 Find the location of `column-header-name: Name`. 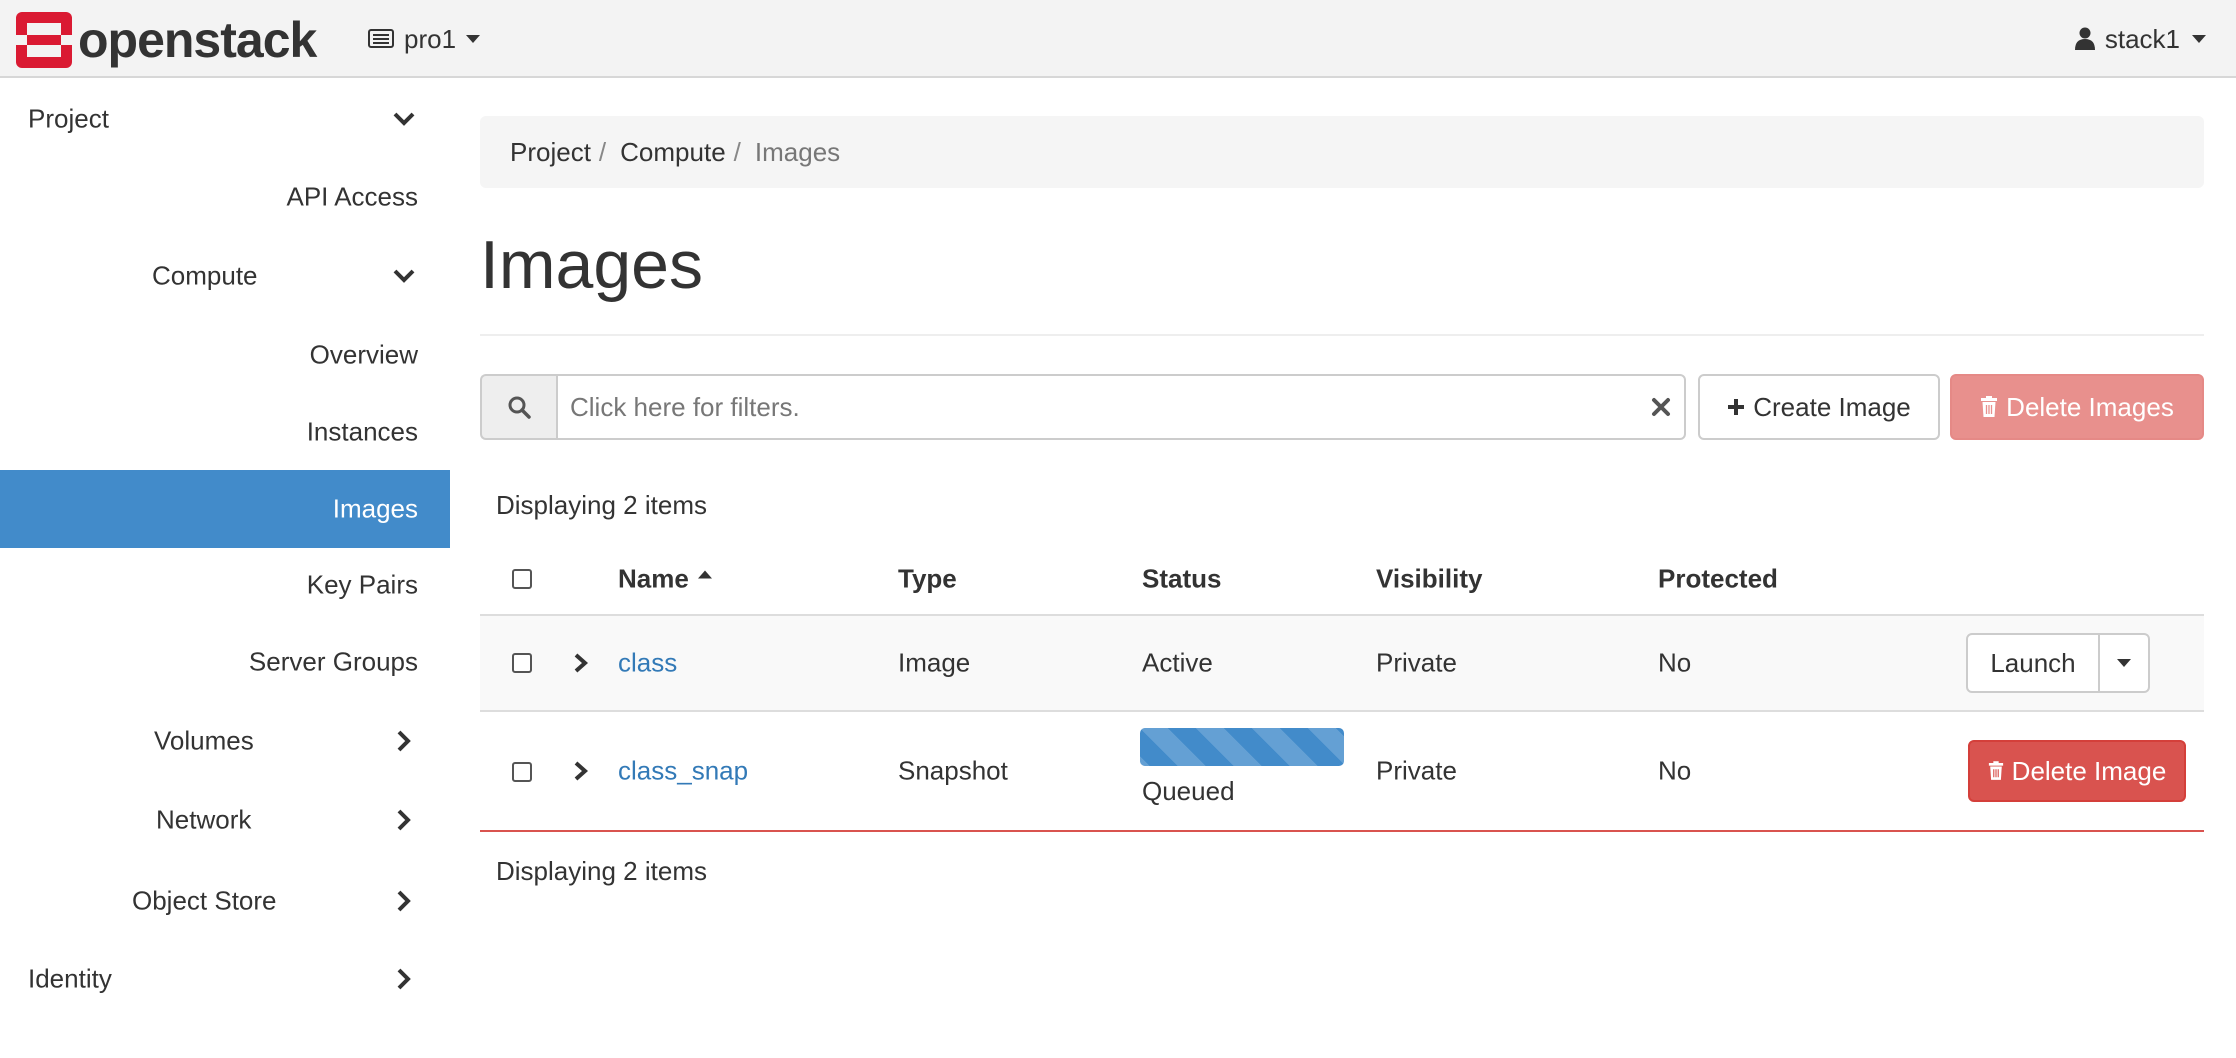

column-header-name: Name is located at coordinates (665, 579).